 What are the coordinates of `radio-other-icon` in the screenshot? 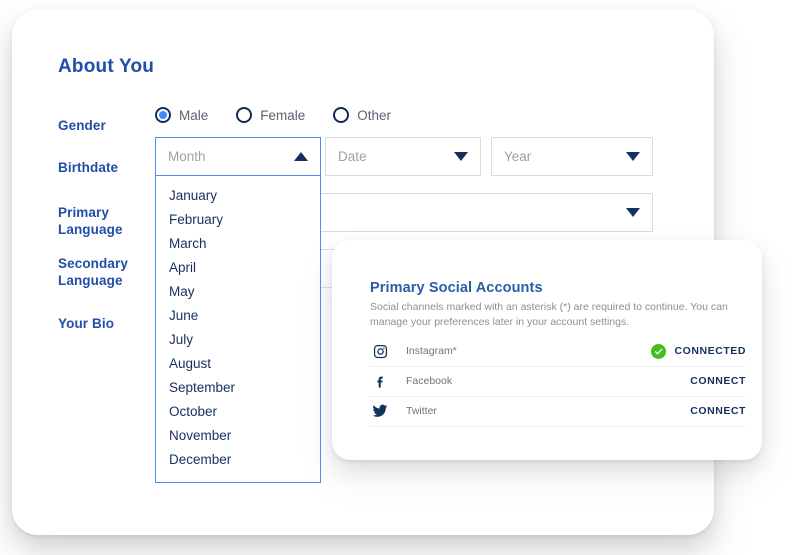 It's located at (341, 115).